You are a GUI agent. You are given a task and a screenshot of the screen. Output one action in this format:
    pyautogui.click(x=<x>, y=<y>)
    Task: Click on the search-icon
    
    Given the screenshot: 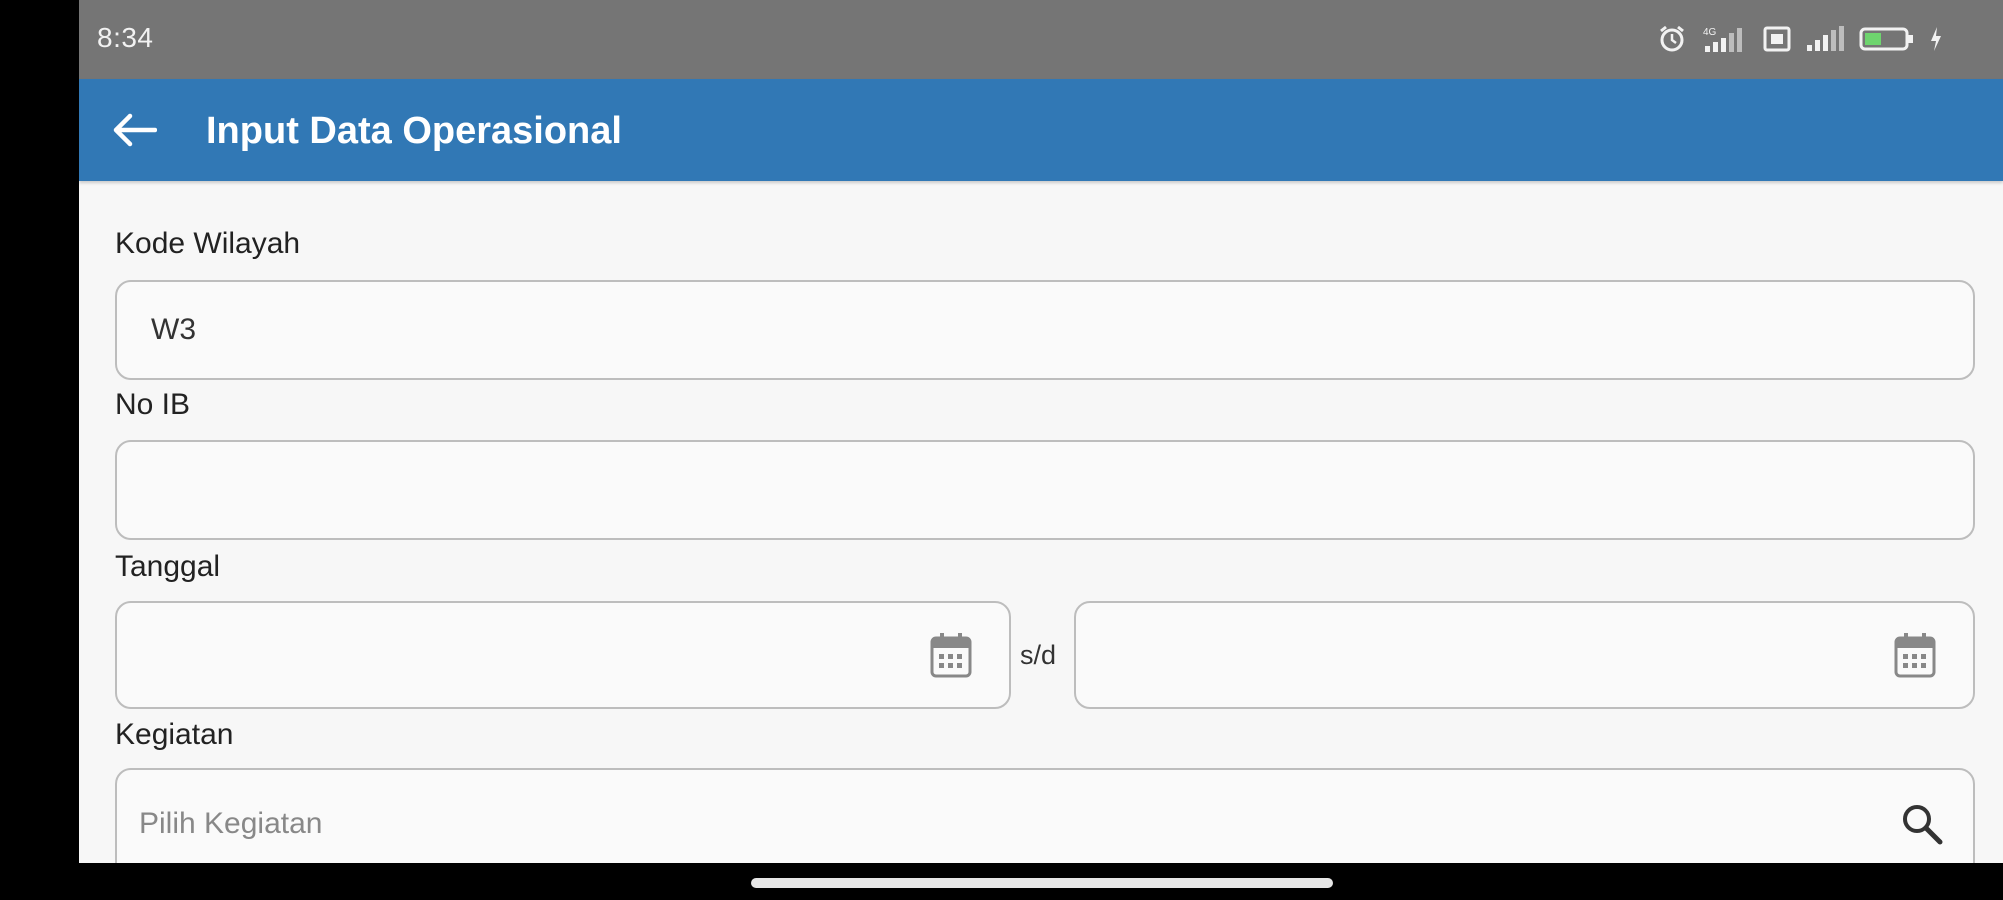 What is the action you would take?
    pyautogui.click(x=1923, y=825)
    